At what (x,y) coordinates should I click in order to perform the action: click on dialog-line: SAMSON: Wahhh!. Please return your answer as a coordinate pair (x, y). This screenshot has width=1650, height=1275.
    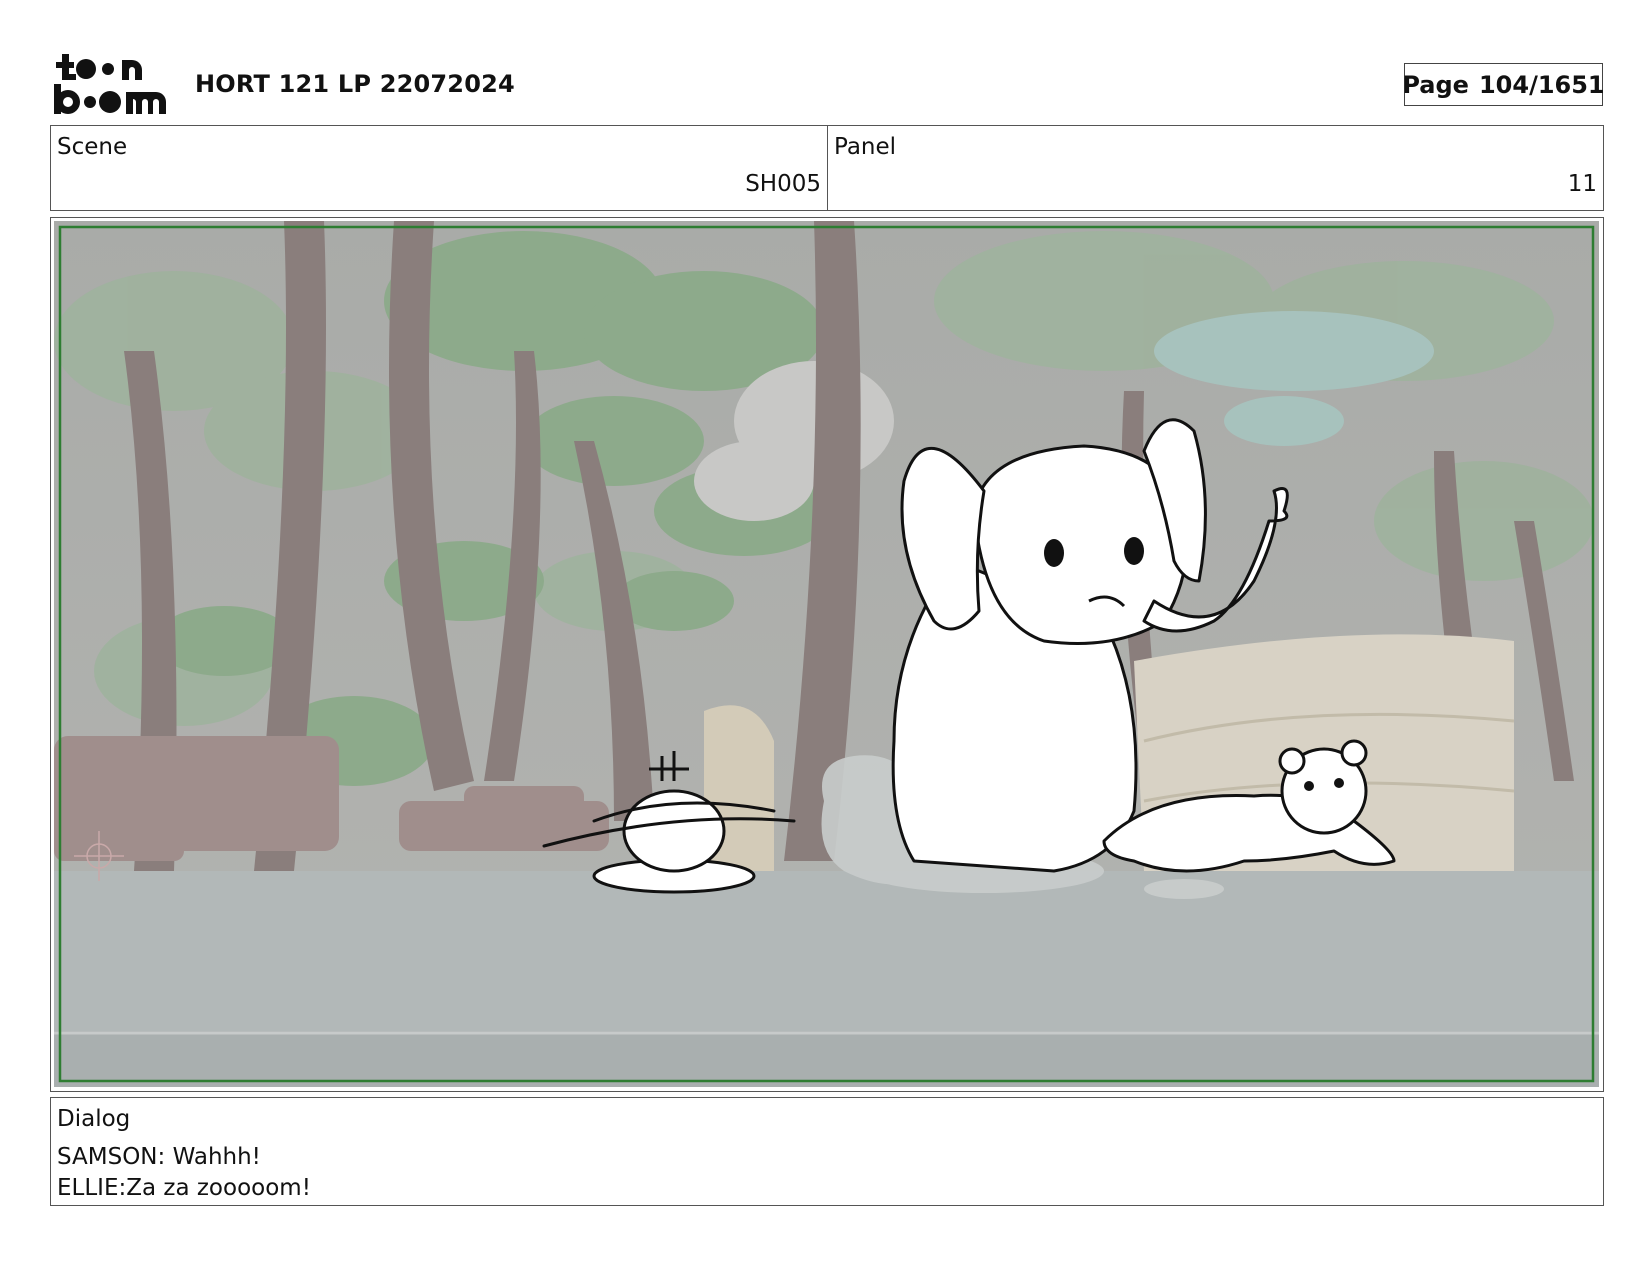
    Looking at the image, I should click on (159, 1157).